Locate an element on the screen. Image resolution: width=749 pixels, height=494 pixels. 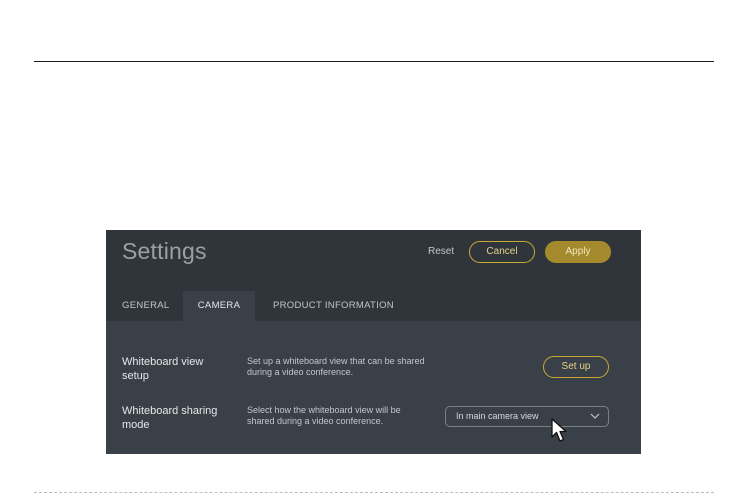
top-divider is located at coordinates (374, 61).